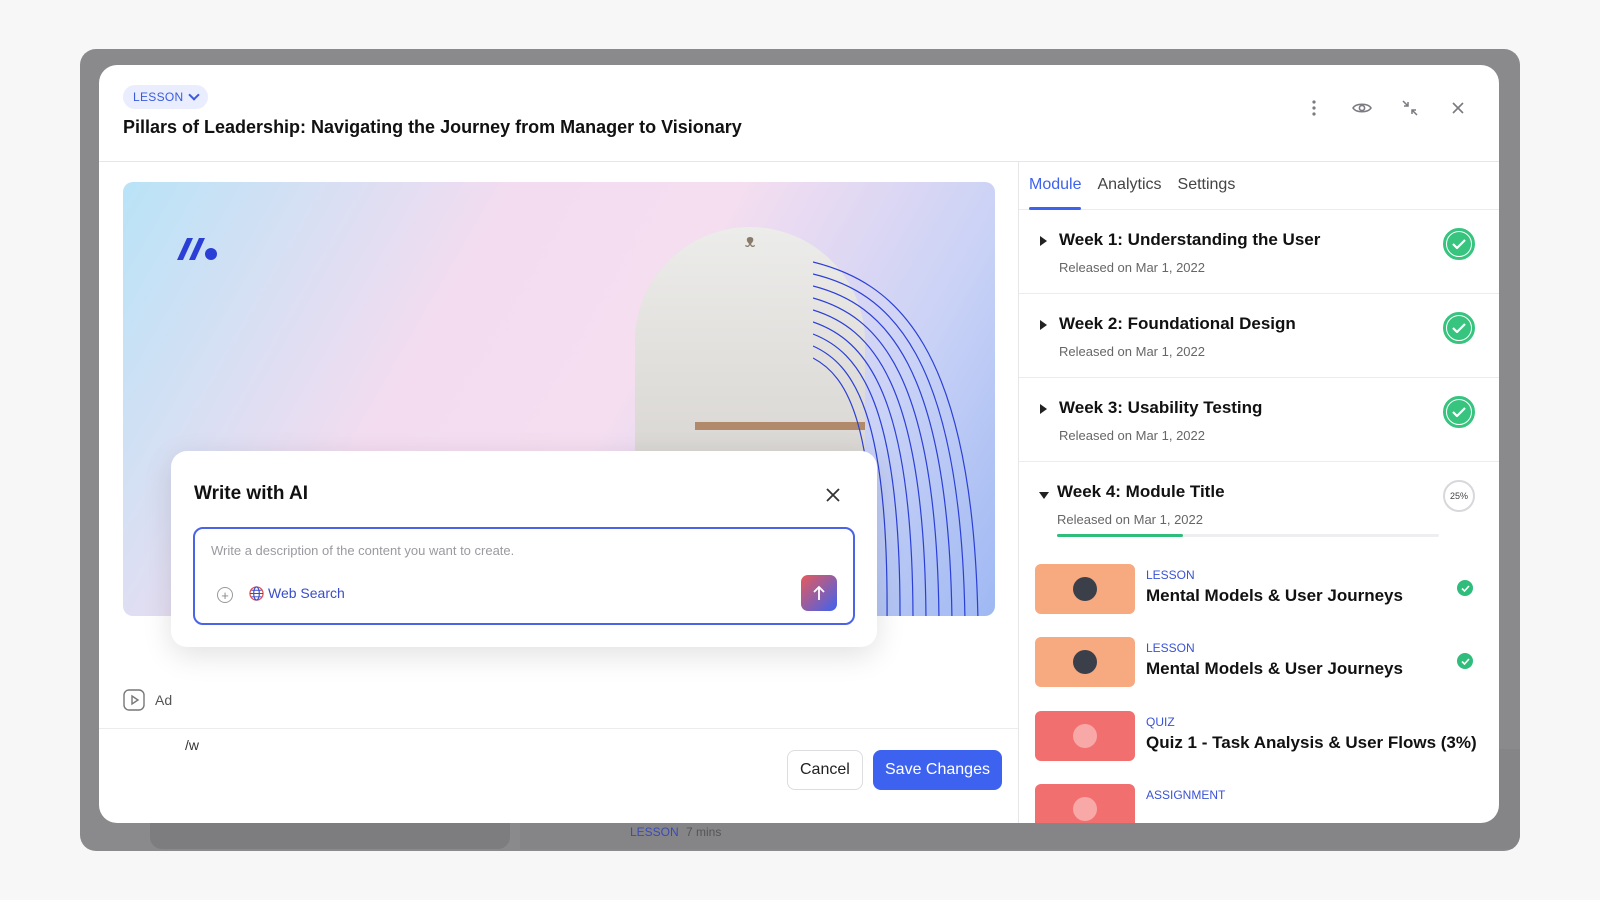 The height and width of the screenshot is (900, 1600). I want to click on item-title: Quiz 1 - Task Analysis & User Flows (3%), so click(1311, 742).